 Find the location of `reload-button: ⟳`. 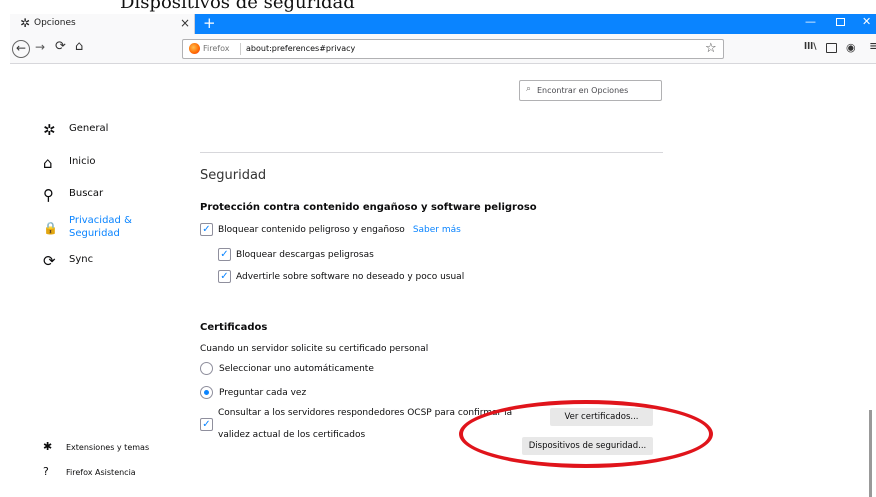

reload-button: ⟳ is located at coordinates (60, 46).